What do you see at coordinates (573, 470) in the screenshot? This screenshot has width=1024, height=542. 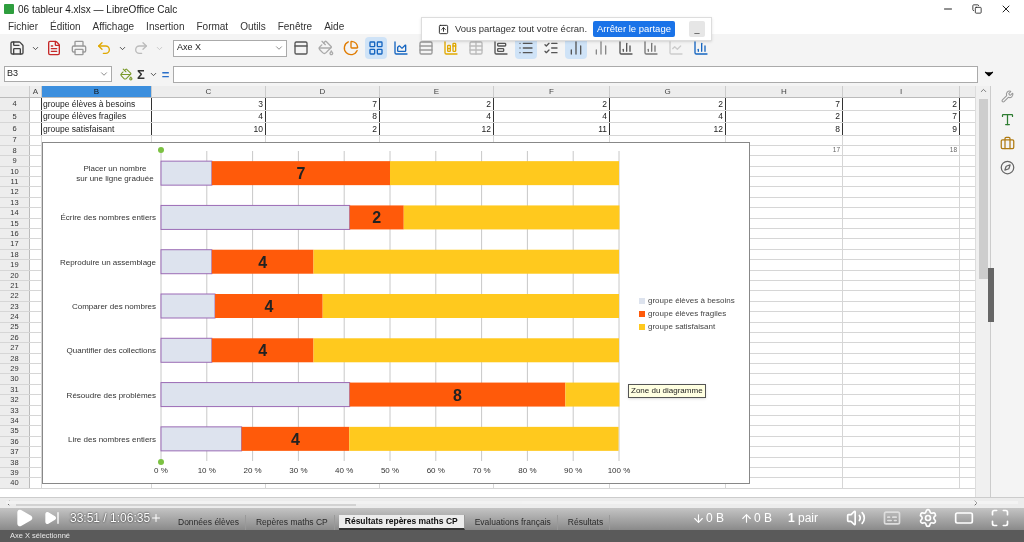 I see `axis-tick-label: 90 %` at bounding box center [573, 470].